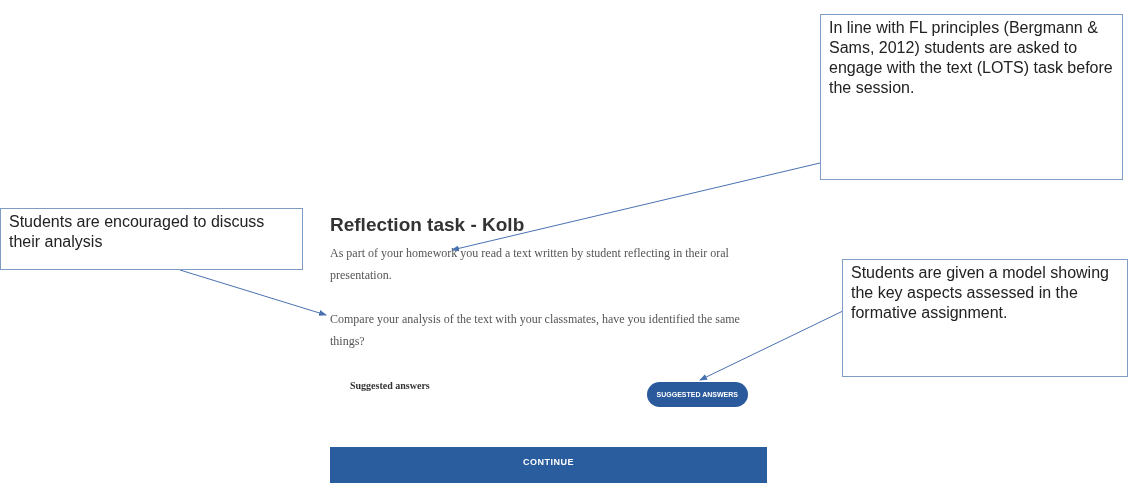  I want to click on lesson-paragraph: As part of your homework you read a text written by student reflecting in their oral presentation., so click(530, 264).